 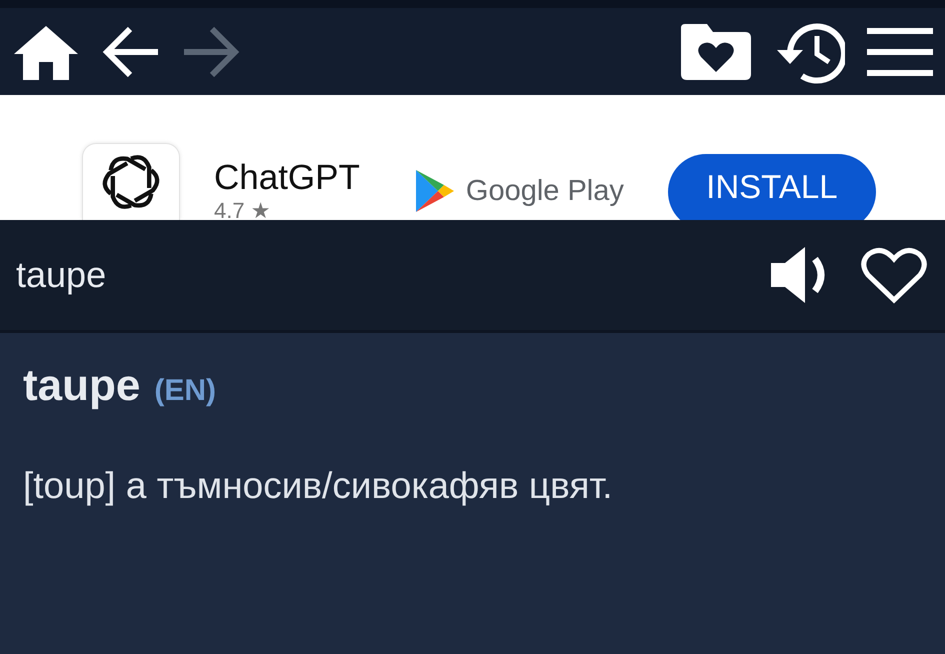 I want to click on install-button: INSTALL, so click(x=772, y=187).